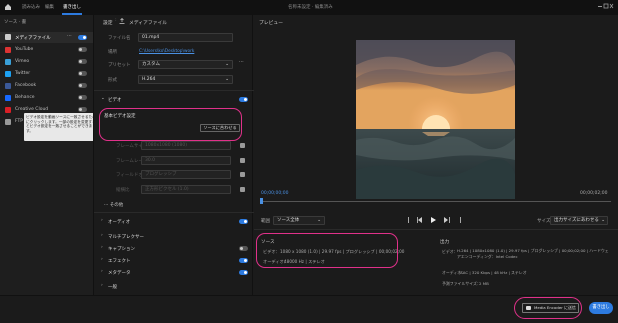  Describe the element at coordinates (243, 221) in the screenshot. I see `audio-section-toggle` at that location.